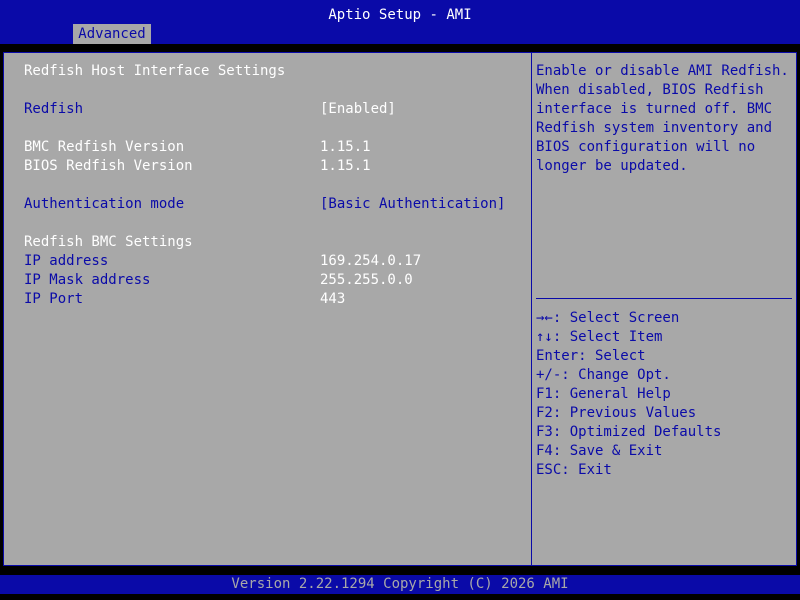 This screenshot has width=800, height=600. Describe the element at coordinates (53, 109) in the screenshot. I see `redfish-label: Redfish` at that location.